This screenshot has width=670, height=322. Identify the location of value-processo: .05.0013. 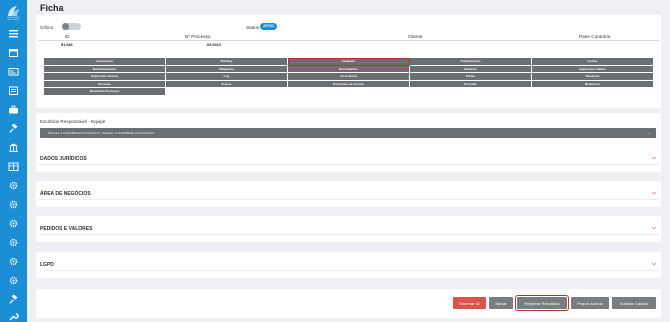
(213, 45).